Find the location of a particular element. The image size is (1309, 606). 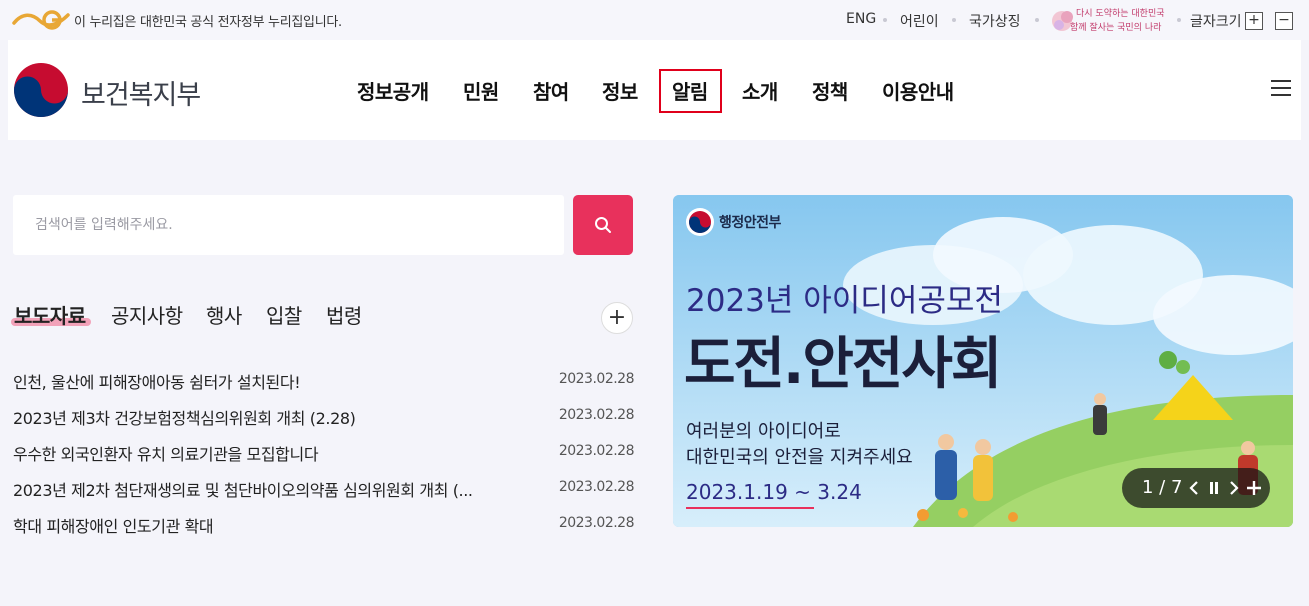

more-button: + is located at coordinates (617, 318).